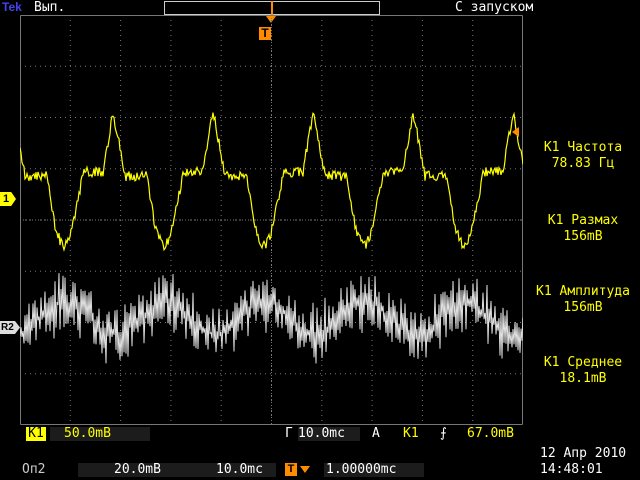  What do you see at coordinates (289, 434) in the screenshot?
I see `timebase-tag: Г` at bounding box center [289, 434].